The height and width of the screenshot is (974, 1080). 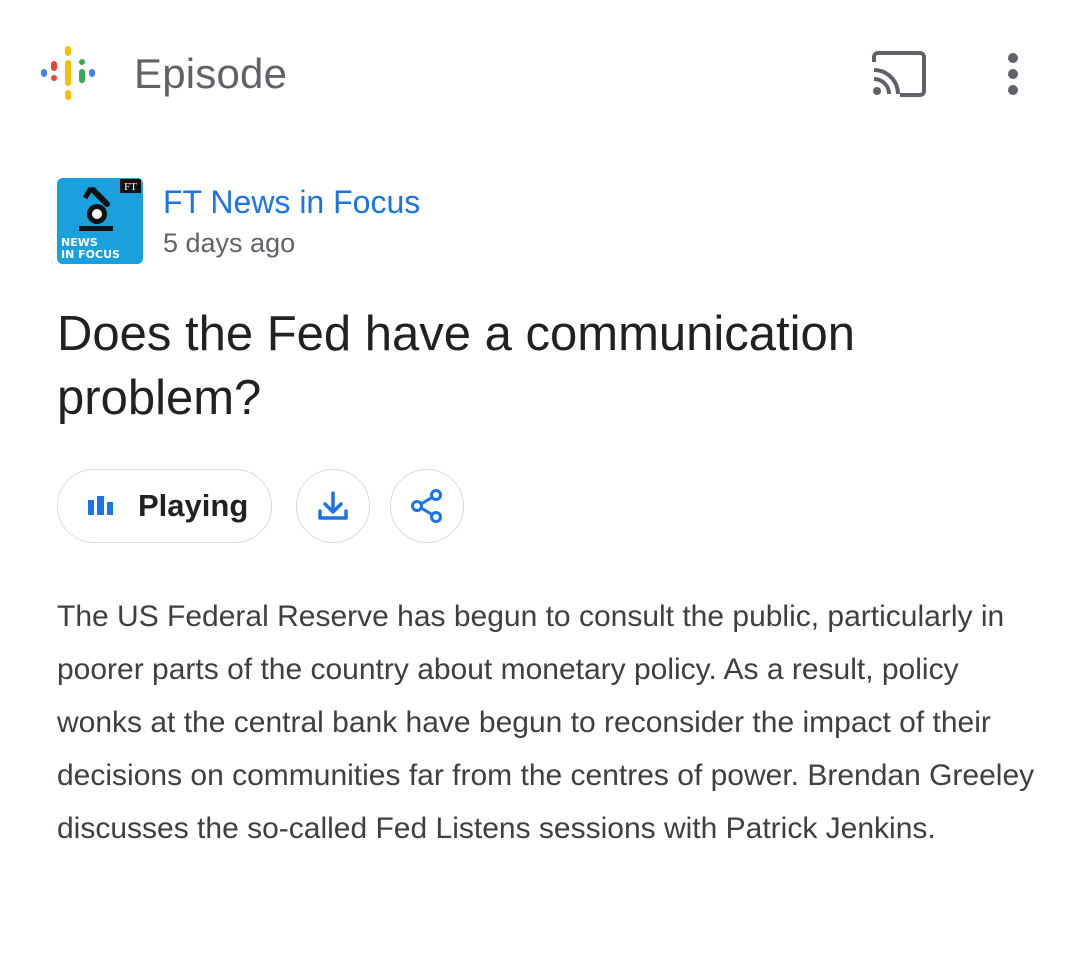 I want to click on cast-icon, so click(x=899, y=74).